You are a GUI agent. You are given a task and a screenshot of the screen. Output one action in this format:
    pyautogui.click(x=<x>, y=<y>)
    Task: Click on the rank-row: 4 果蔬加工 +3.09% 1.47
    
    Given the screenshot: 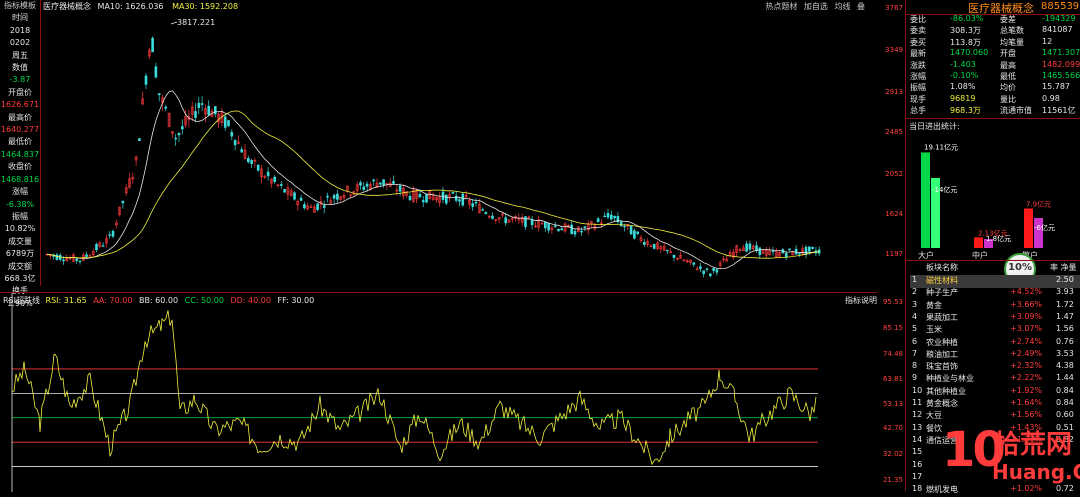 What is the action you would take?
    pyautogui.click(x=995, y=318)
    